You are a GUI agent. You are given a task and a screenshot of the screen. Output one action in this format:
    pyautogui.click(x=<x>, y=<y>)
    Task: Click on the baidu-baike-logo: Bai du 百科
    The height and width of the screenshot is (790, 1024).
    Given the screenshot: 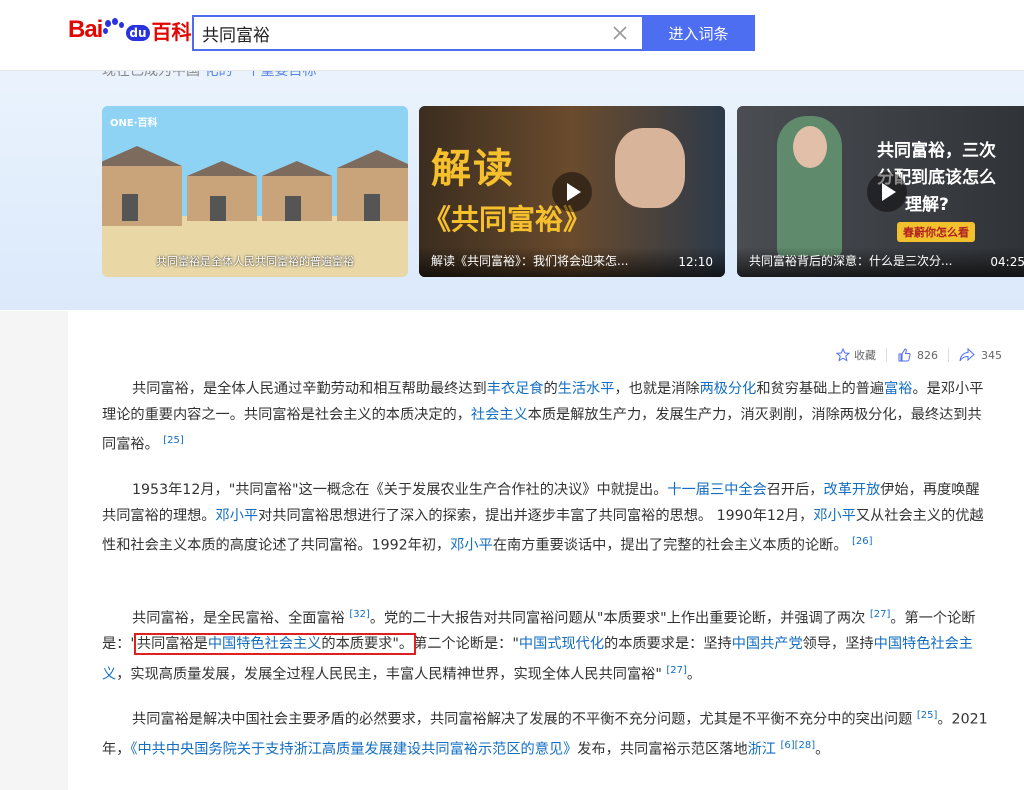 What is the action you would take?
    pyautogui.click(x=130, y=30)
    